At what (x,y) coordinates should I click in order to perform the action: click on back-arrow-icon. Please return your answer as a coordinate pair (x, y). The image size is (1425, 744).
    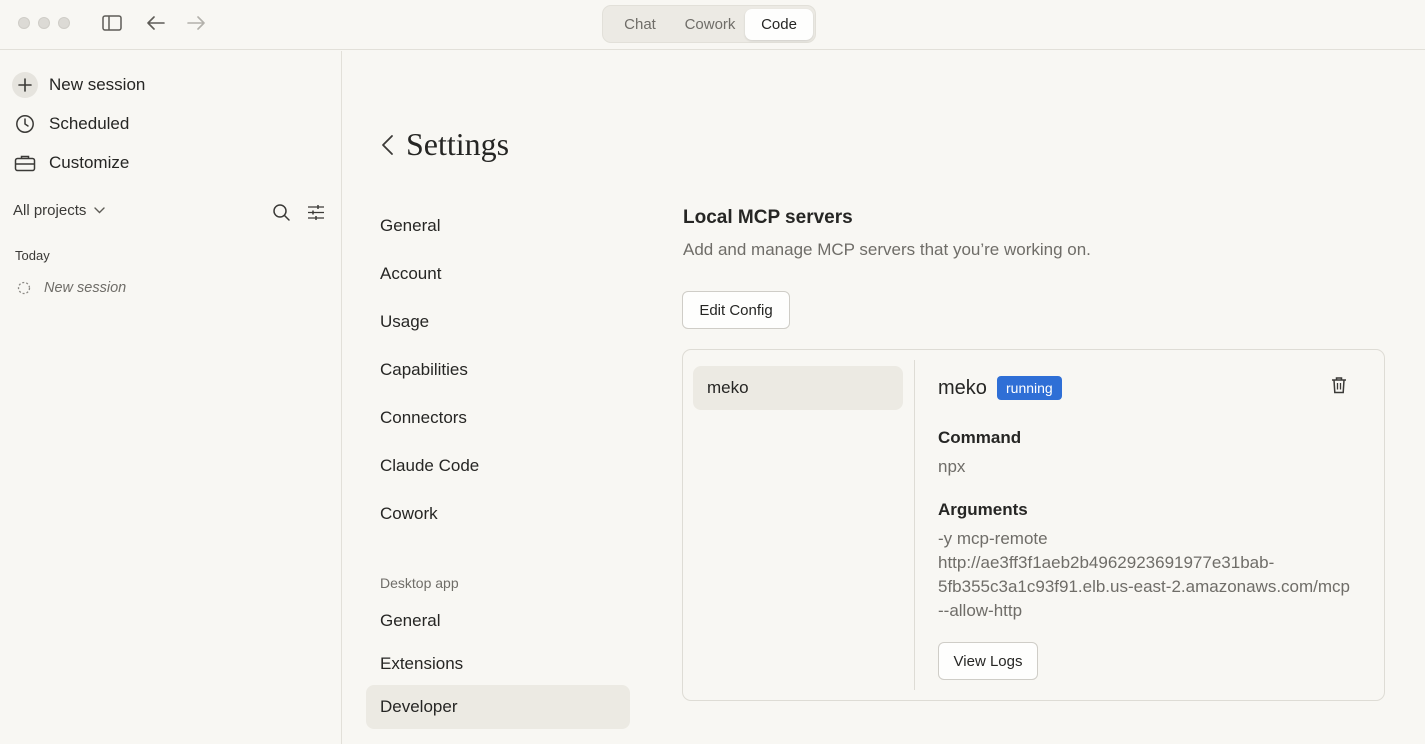
    Looking at the image, I should click on (156, 23).